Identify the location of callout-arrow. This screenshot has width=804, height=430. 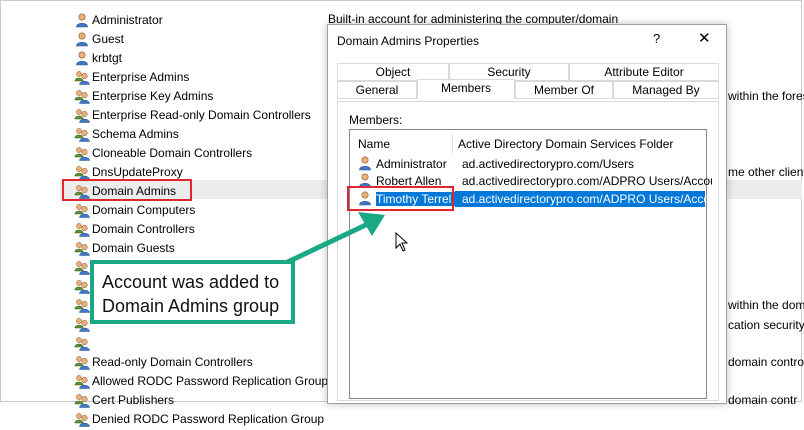
(341, 241).